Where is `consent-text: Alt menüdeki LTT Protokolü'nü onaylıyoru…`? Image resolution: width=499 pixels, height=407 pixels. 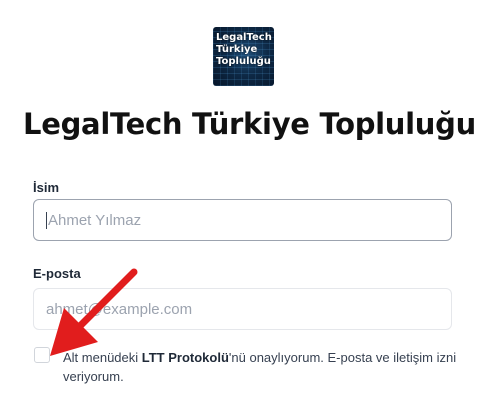 consent-text: Alt menüdeki LTT Protokolü'nü onaylıyoru… is located at coordinates (263, 367).